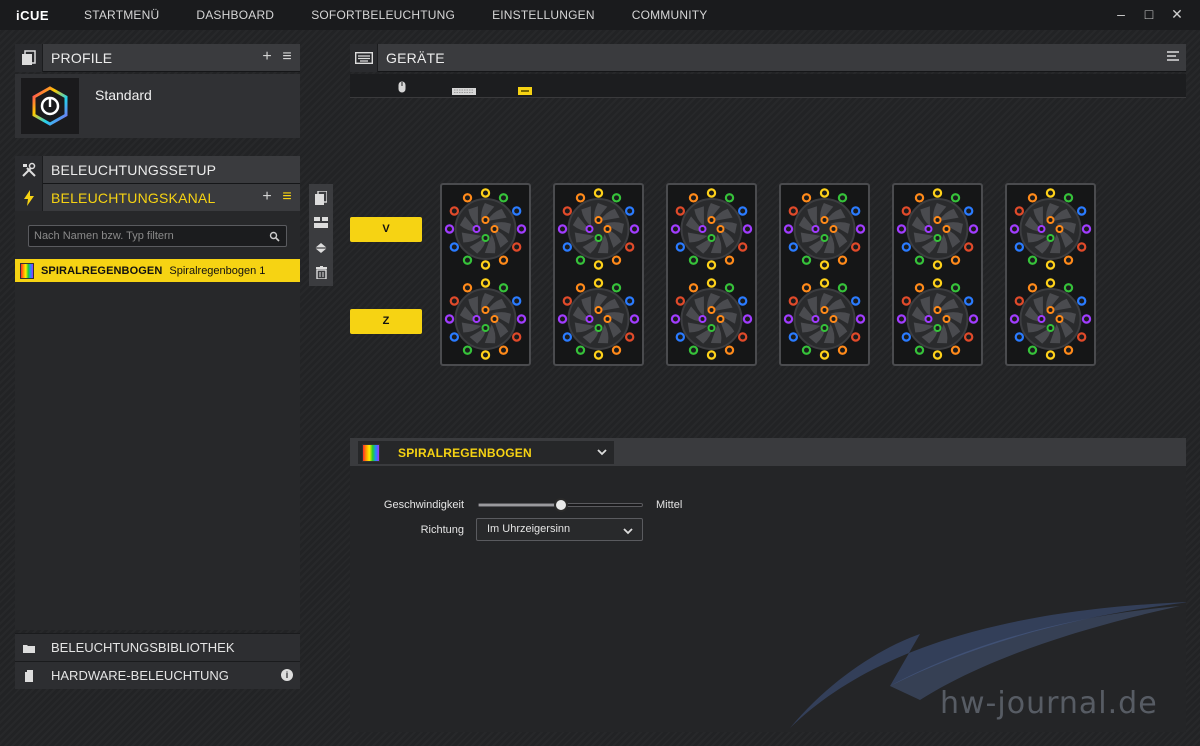 This screenshot has width=1200, height=746. Describe the element at coordinates (529, 529) in the screenshot. I see `direction-value: Im Uhrzeigersinn` at that location.